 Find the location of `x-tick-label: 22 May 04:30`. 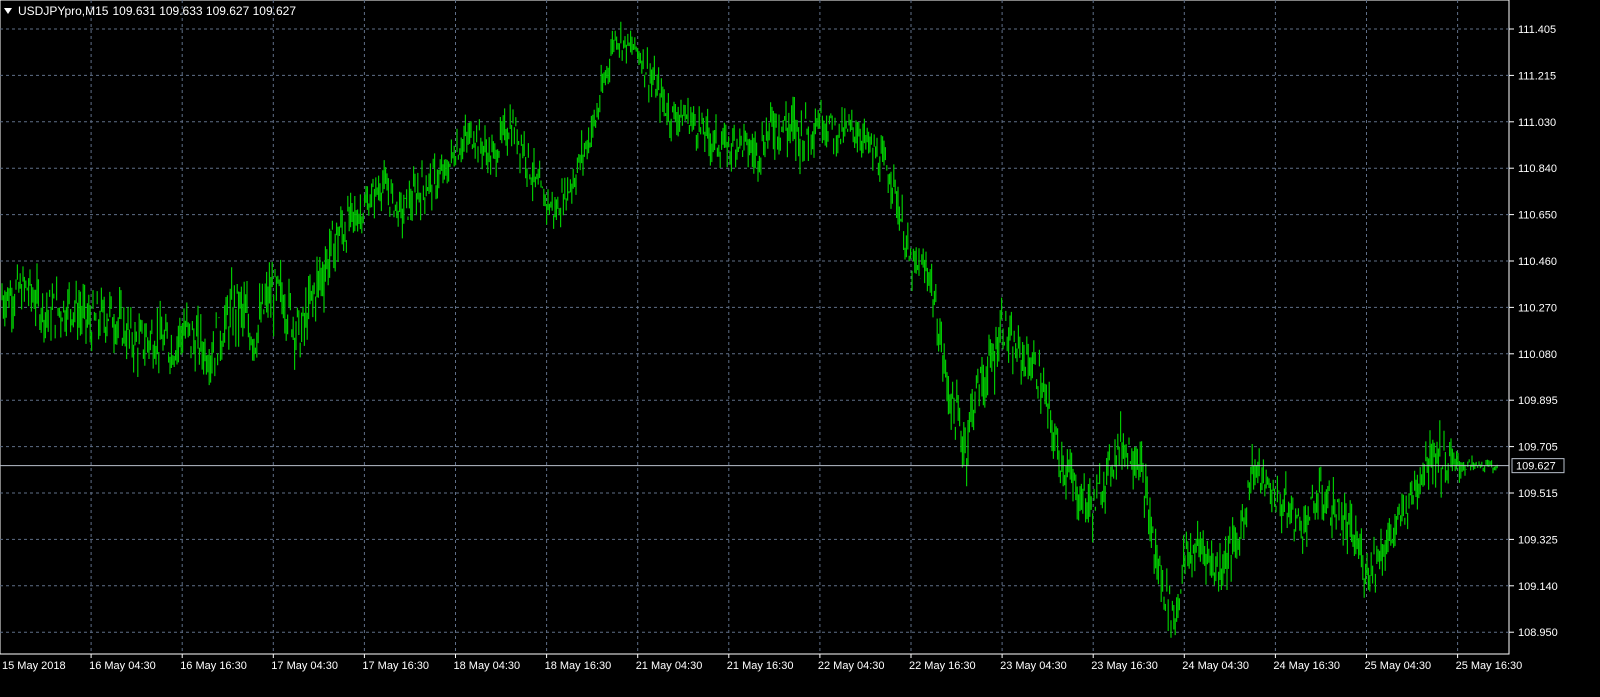

x-tick-label: 22 May 04:30 is located at coordinates (851, 666).